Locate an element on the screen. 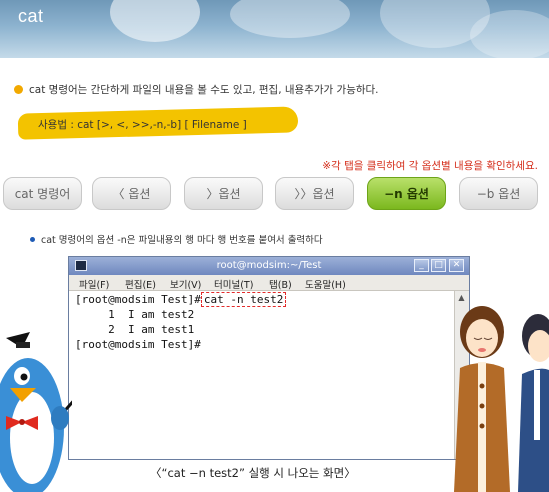 The image size is (549, 492). tab-cat-command: cat 명령어 is located at coordinates (42, 193).